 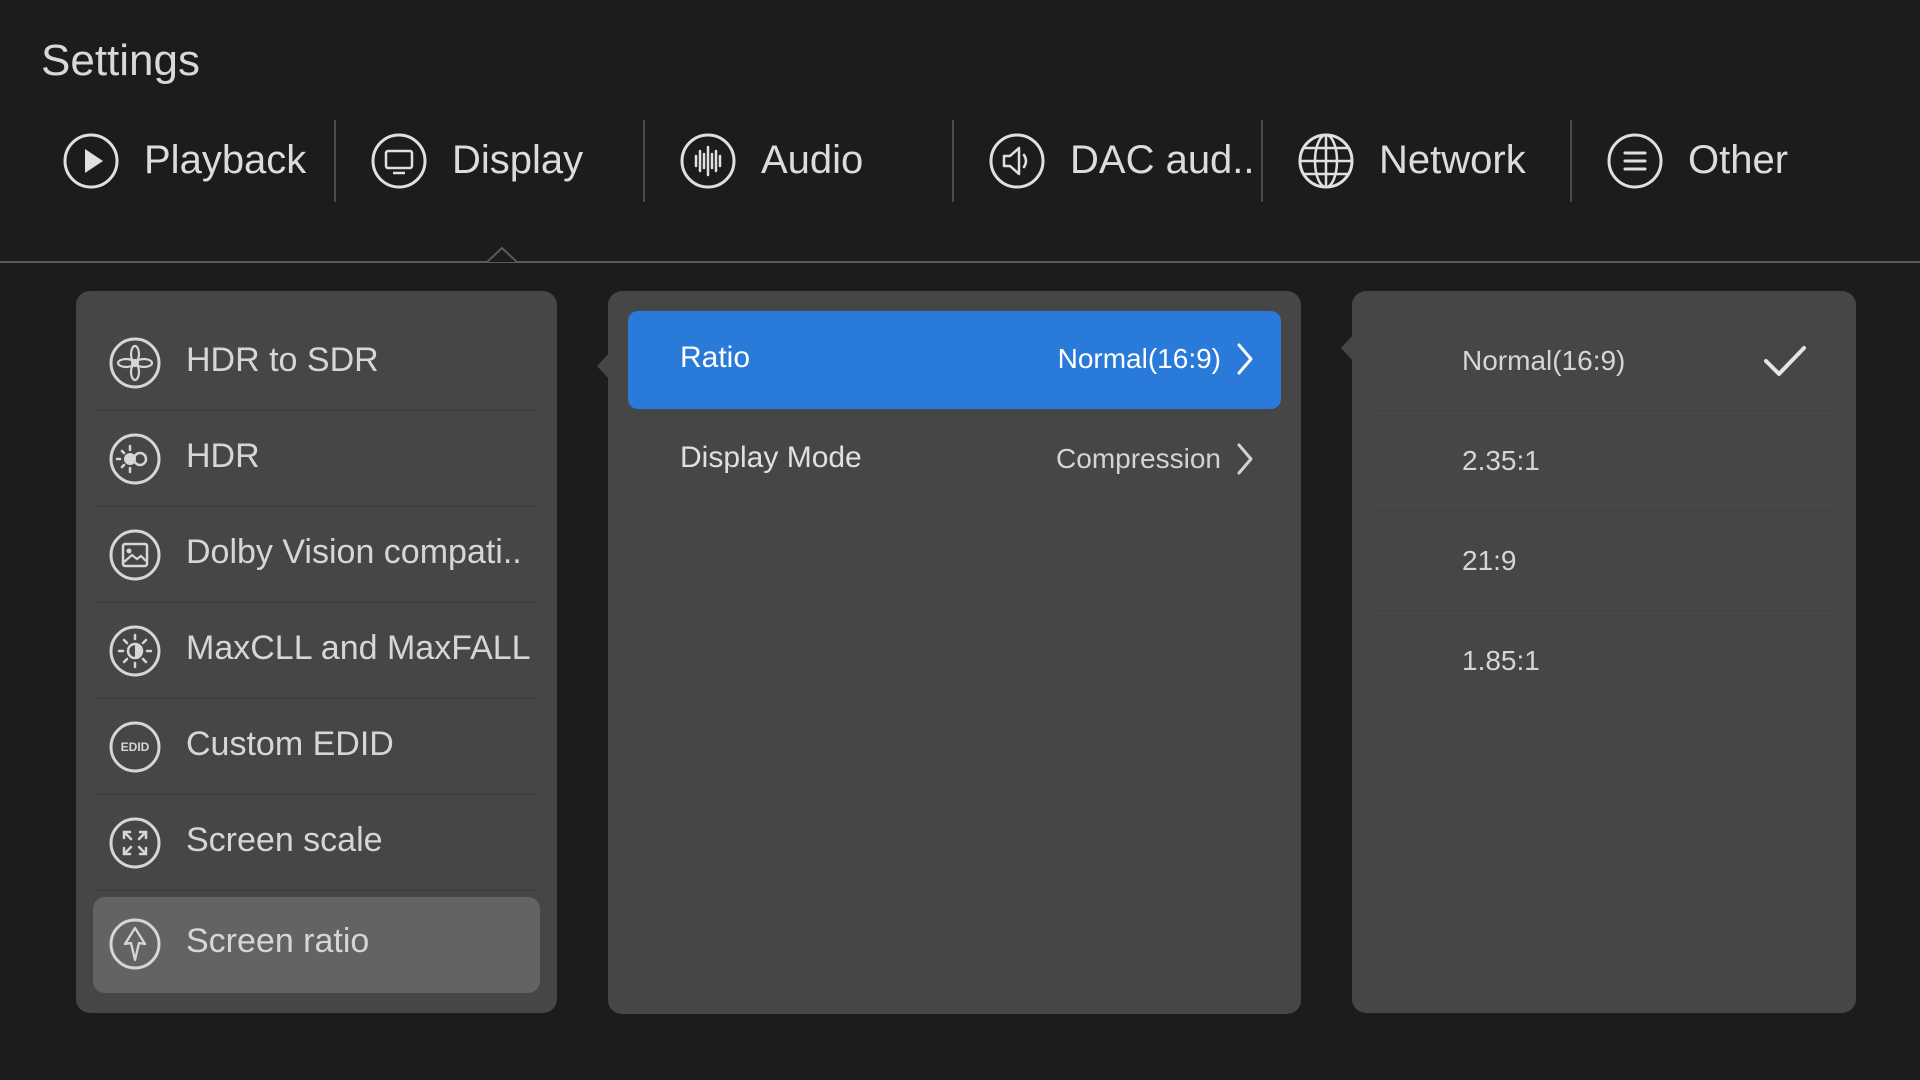 I want to click on tab-playback: Playback, so click(x=168, y=161).